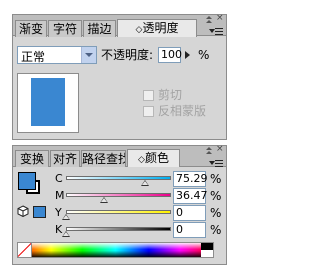  I want to click on opacity-label: 不透明度:, so click(127, 55).